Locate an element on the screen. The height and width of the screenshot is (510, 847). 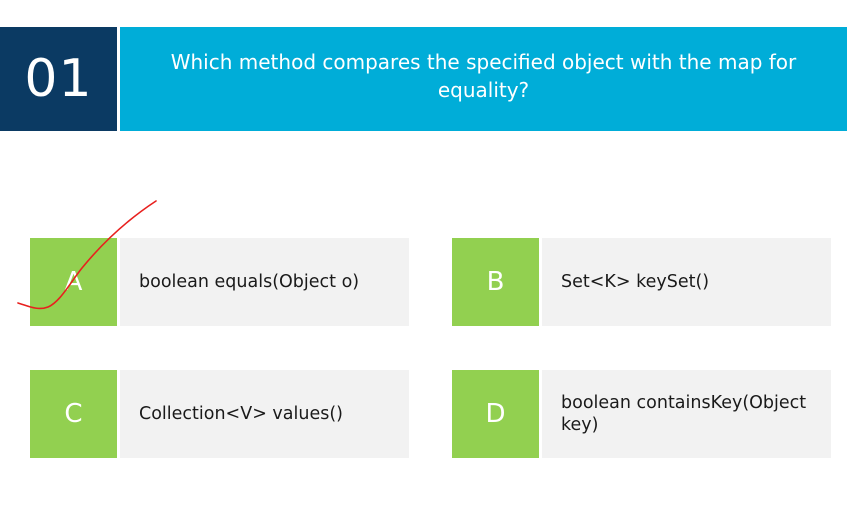
option-a: A boolean equals(Object o) is located at coordinates (219, 282).